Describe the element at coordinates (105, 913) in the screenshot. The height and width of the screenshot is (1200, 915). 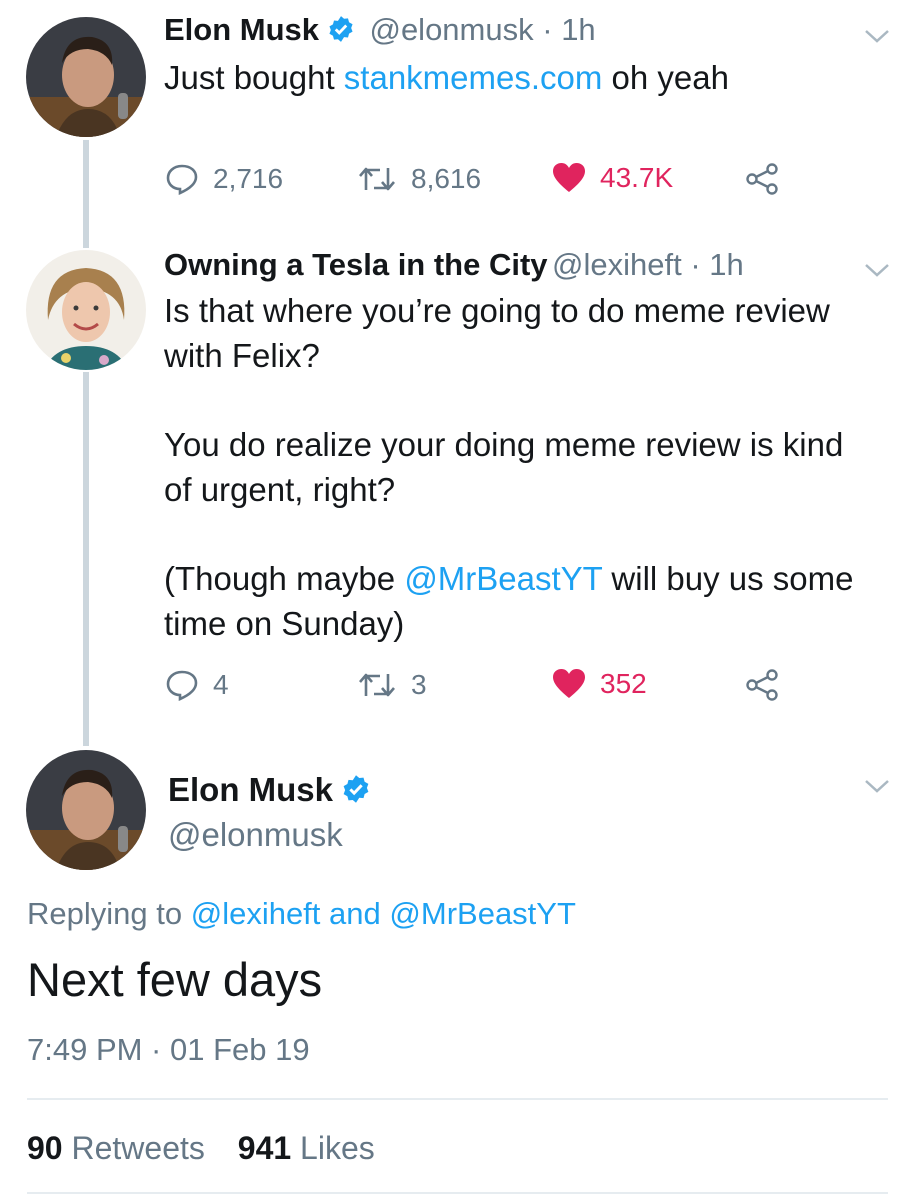
I see `replying-label: Replying to` at that location.